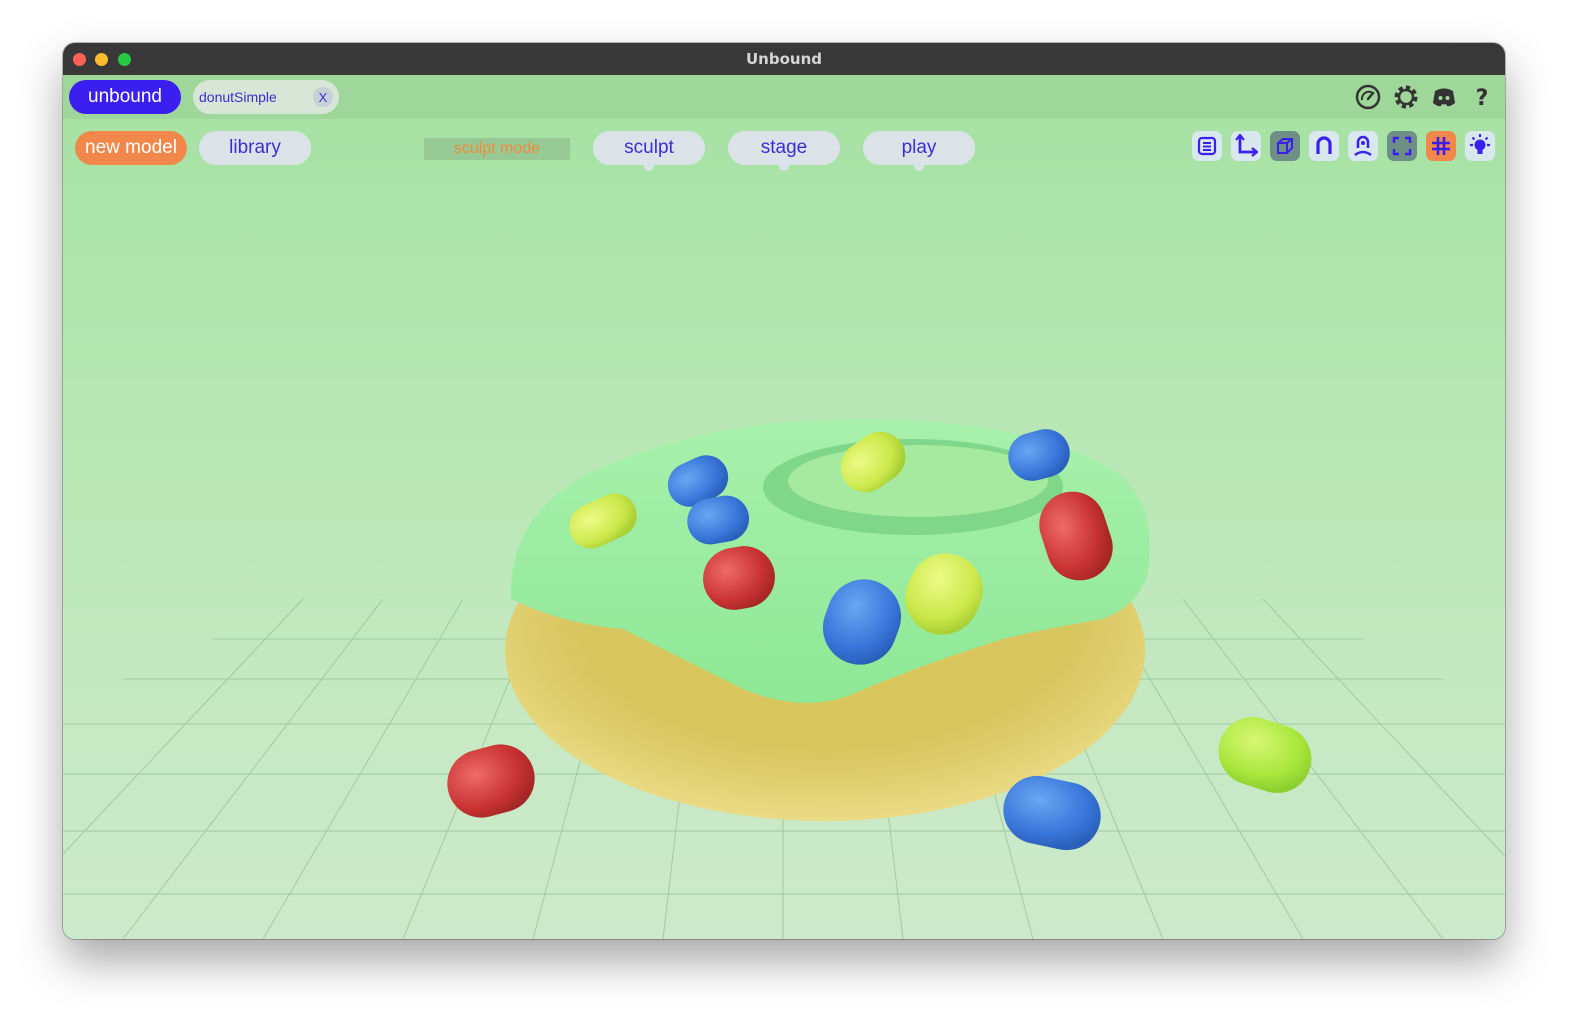  What do you see at coordinates (1444, 97) in the screenshot?
I see `discord-icon` at bounding box center [1444, 97].